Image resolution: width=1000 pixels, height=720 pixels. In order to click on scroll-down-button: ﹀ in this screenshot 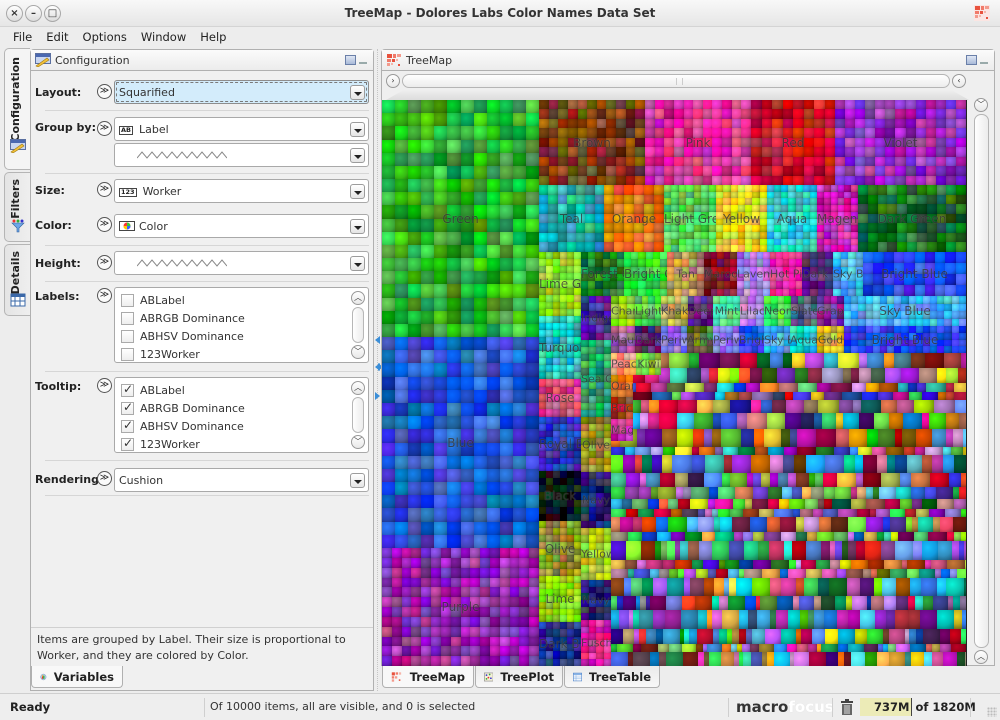, I will do `click(358, 442)`.